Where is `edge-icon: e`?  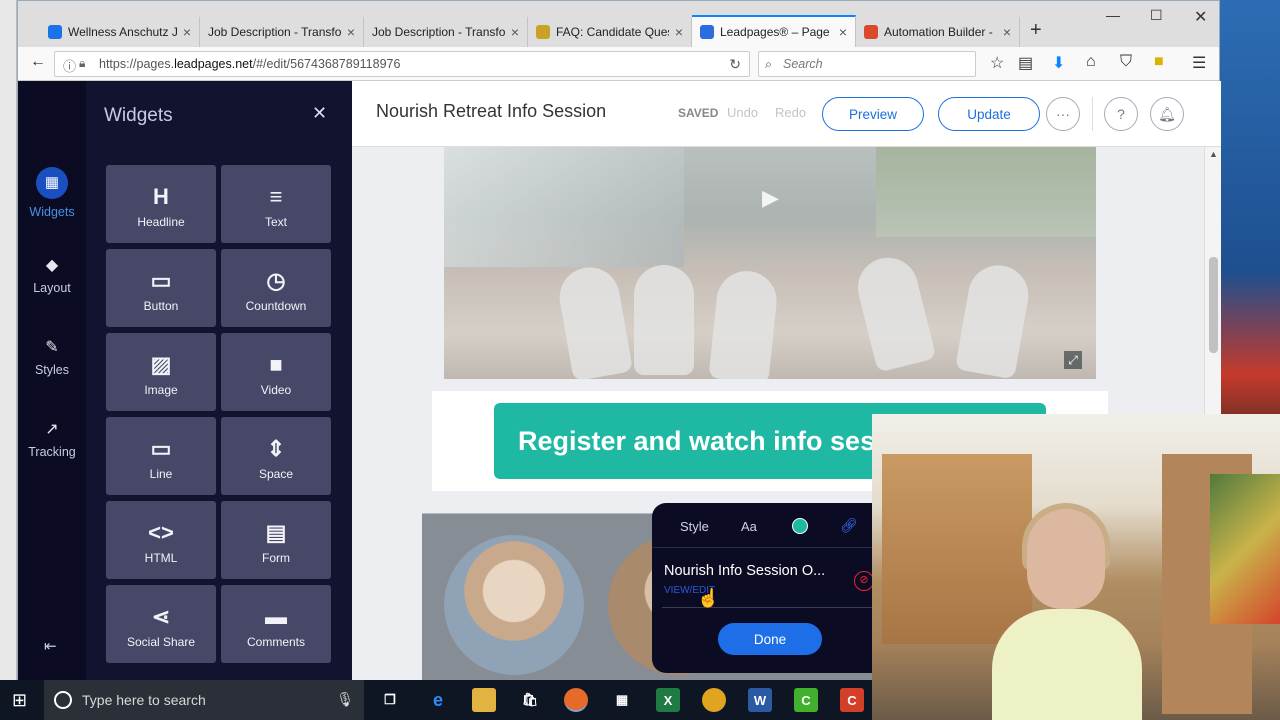
edge-icon: e is located at coordinates (438, 700).